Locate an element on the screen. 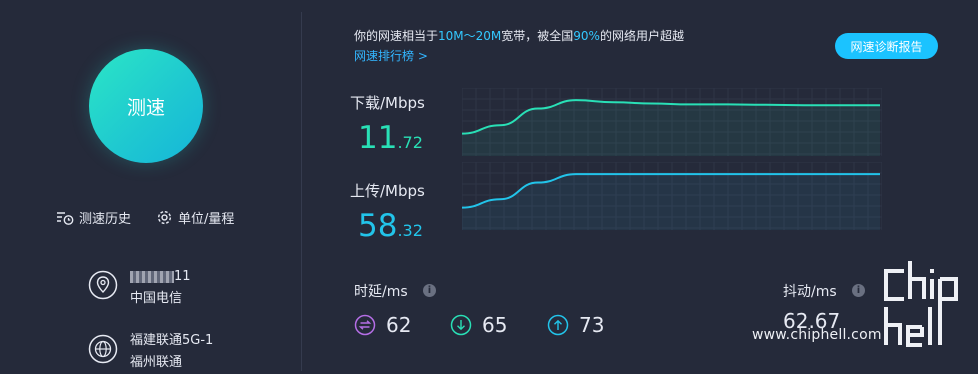 The image size is (978, 374). diagnose-report-button: 网速诊断报告 is located at coordinates (886, 46).